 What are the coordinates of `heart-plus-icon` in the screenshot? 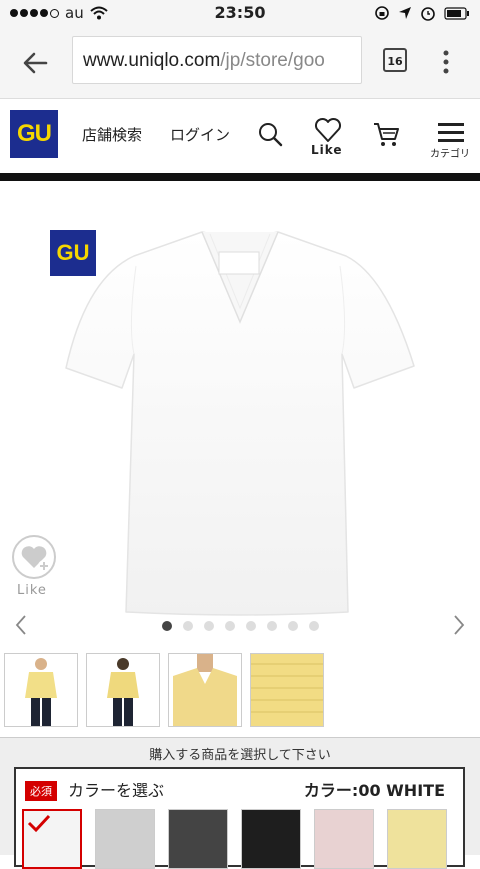 It's located at (35, 559).